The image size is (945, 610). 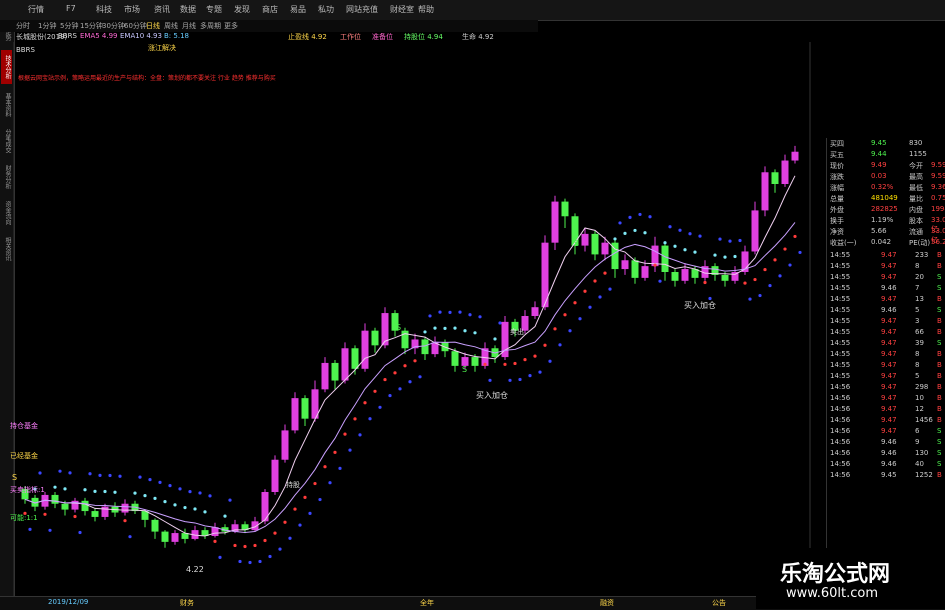 I want to click on bottom-tab-3: 公告, so click(x=719, y=603).